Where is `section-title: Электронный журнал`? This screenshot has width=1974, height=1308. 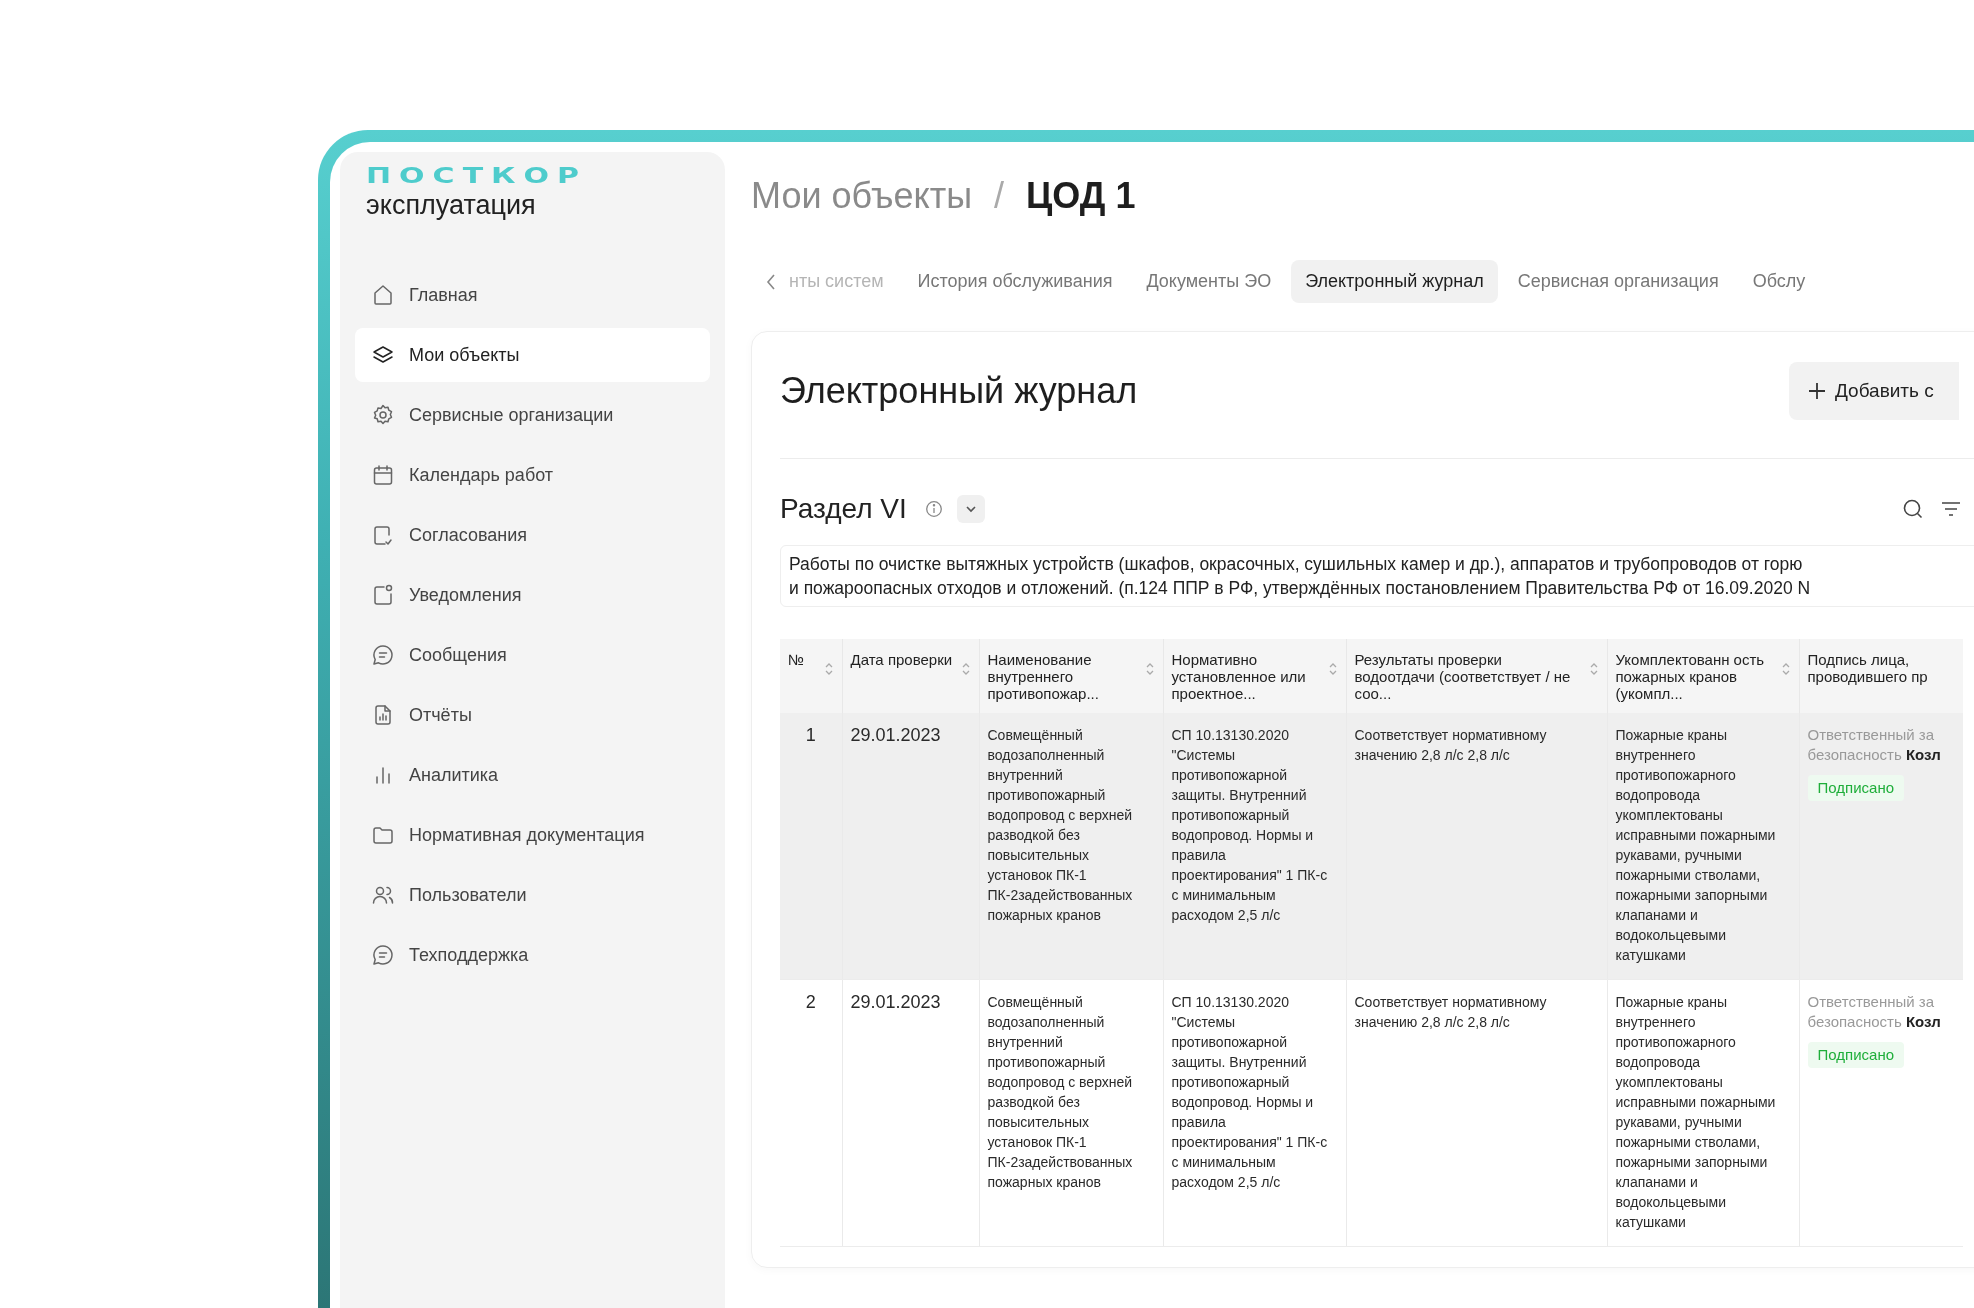 section-title: Электронный журнал is located at coordinates (959, 391).